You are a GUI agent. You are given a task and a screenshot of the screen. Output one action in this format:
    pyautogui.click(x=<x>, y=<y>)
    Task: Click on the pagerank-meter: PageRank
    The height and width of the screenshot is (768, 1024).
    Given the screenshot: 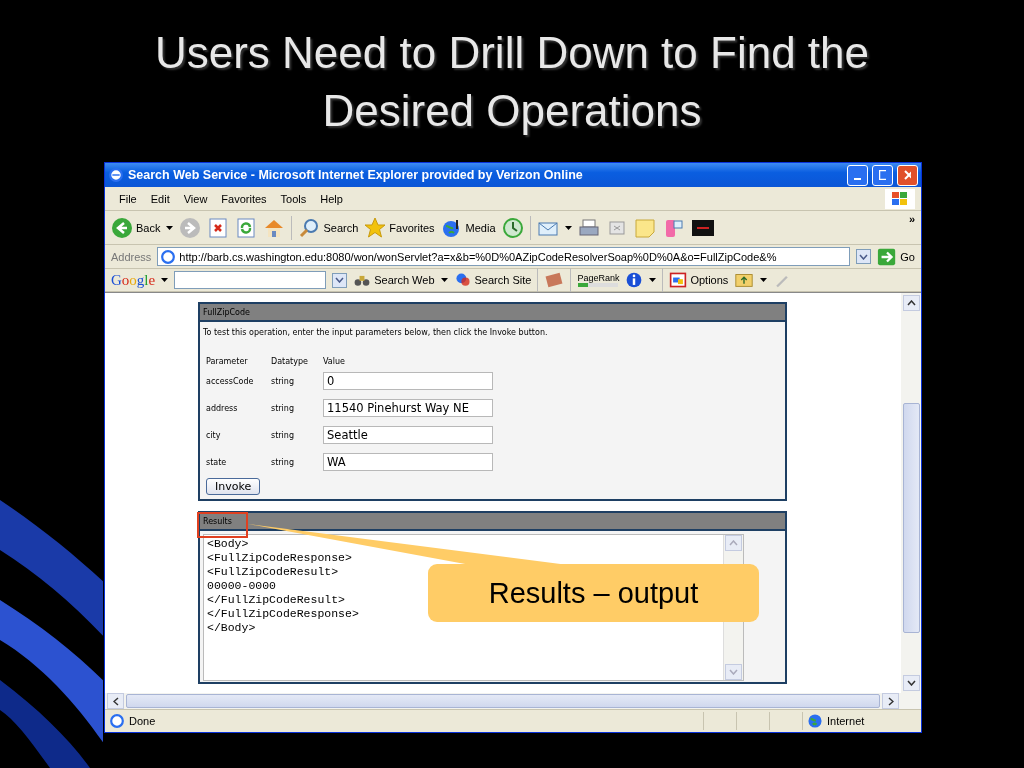 What is the action you would take?
    pyautogui.click(x=598, y=280)
    